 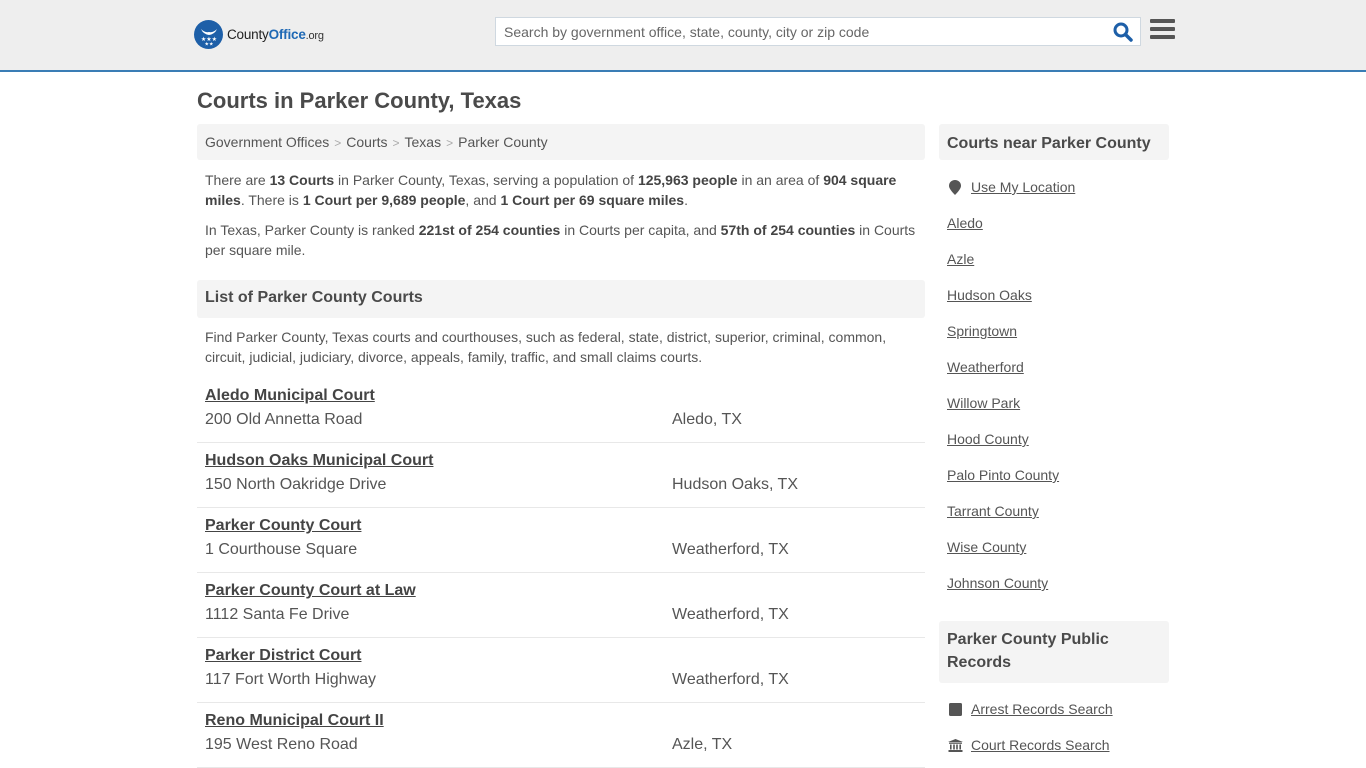 I want to click on nearby-link-weatherford: Weatherford, so click(x=1057, y=367).